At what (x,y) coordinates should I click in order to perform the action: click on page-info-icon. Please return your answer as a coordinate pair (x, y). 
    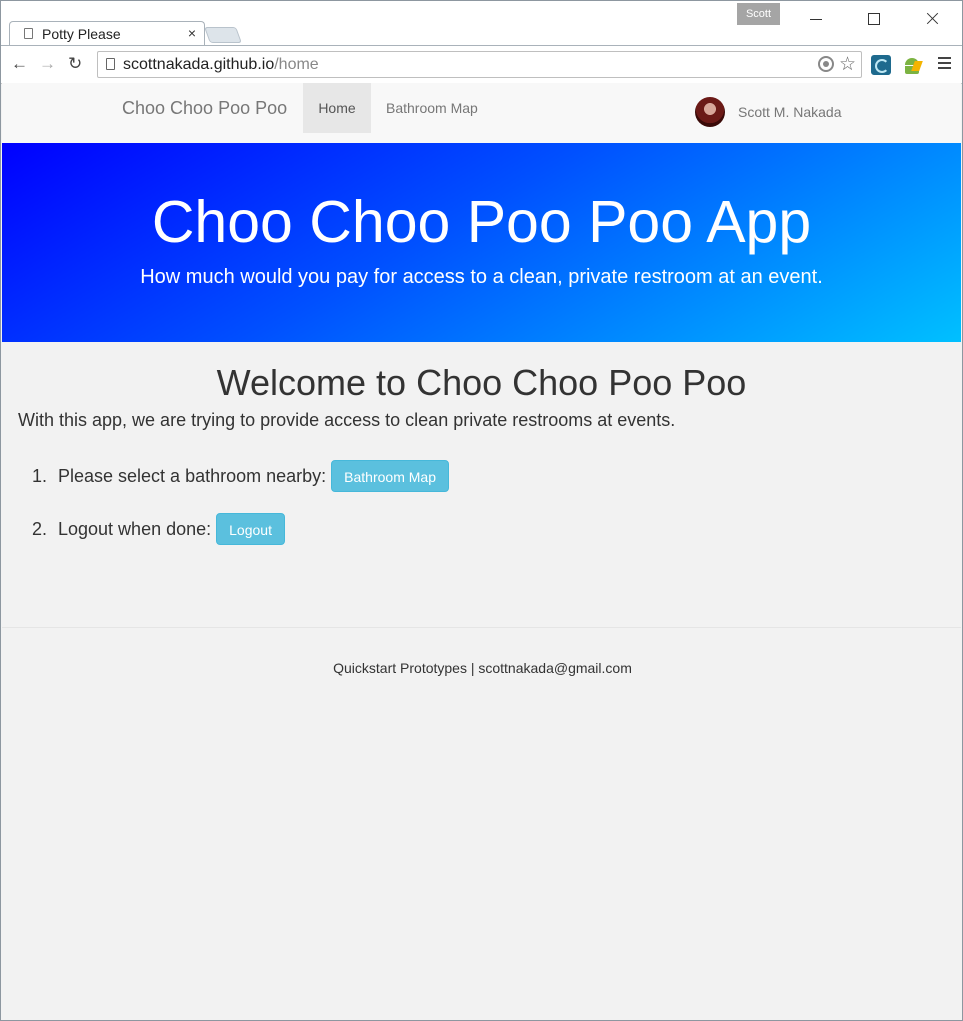
    Looking at the image, I should click on (110, 64).